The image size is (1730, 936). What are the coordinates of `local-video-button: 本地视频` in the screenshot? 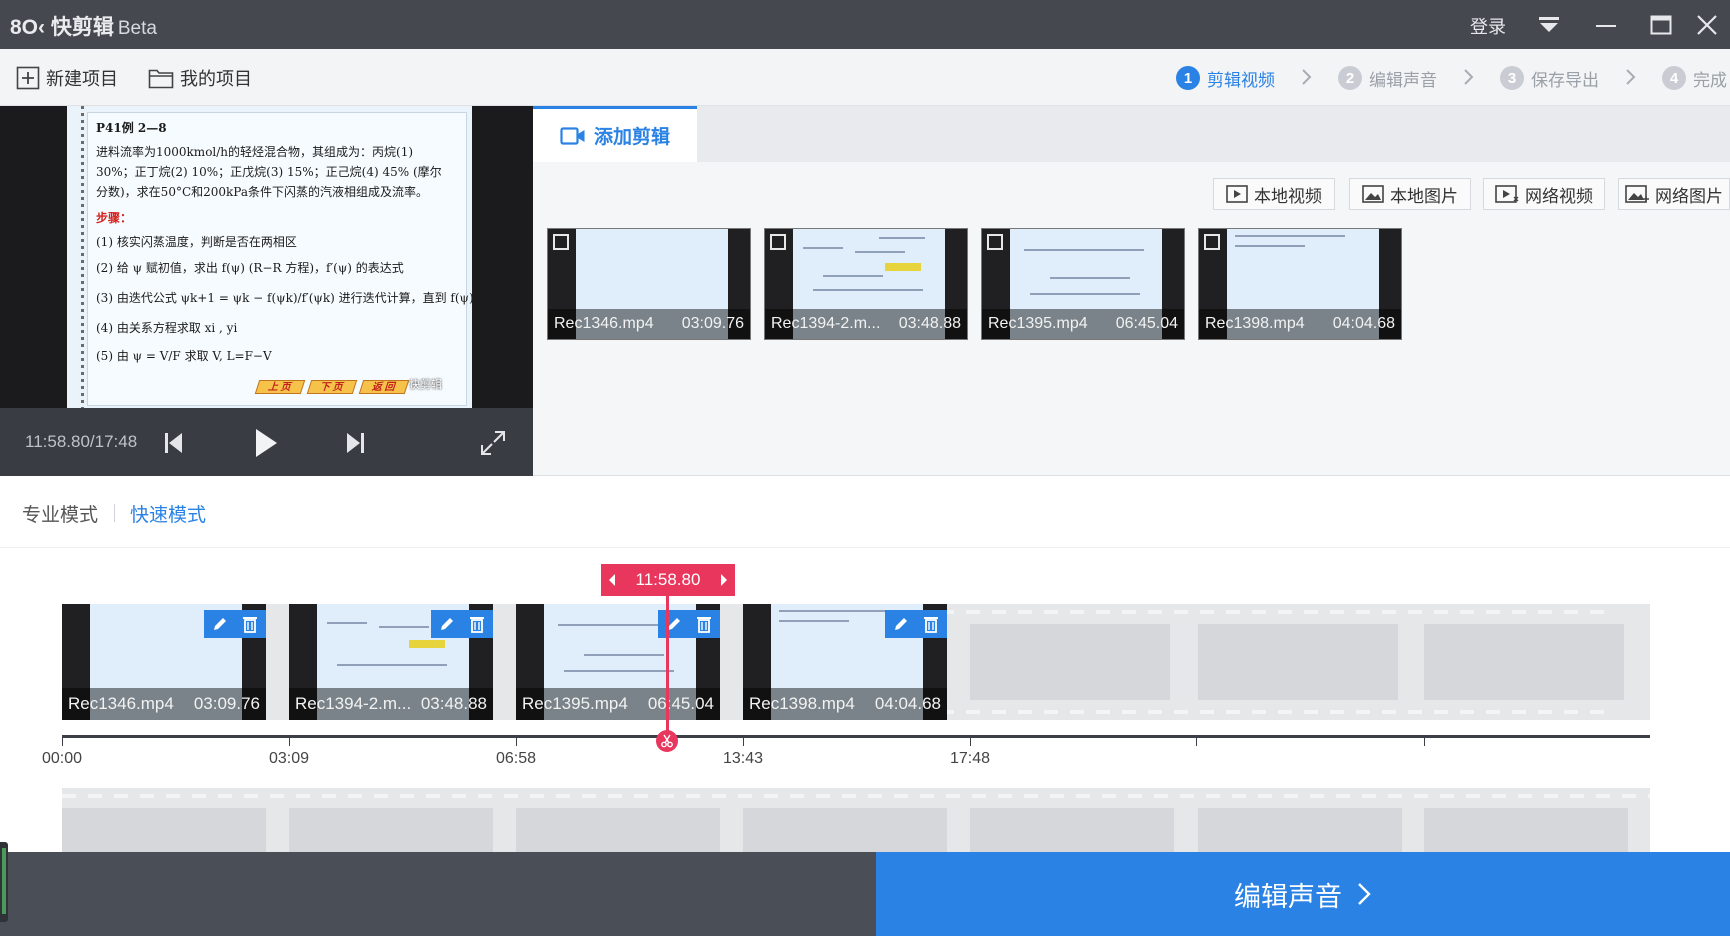 It's located at (1274, 194).